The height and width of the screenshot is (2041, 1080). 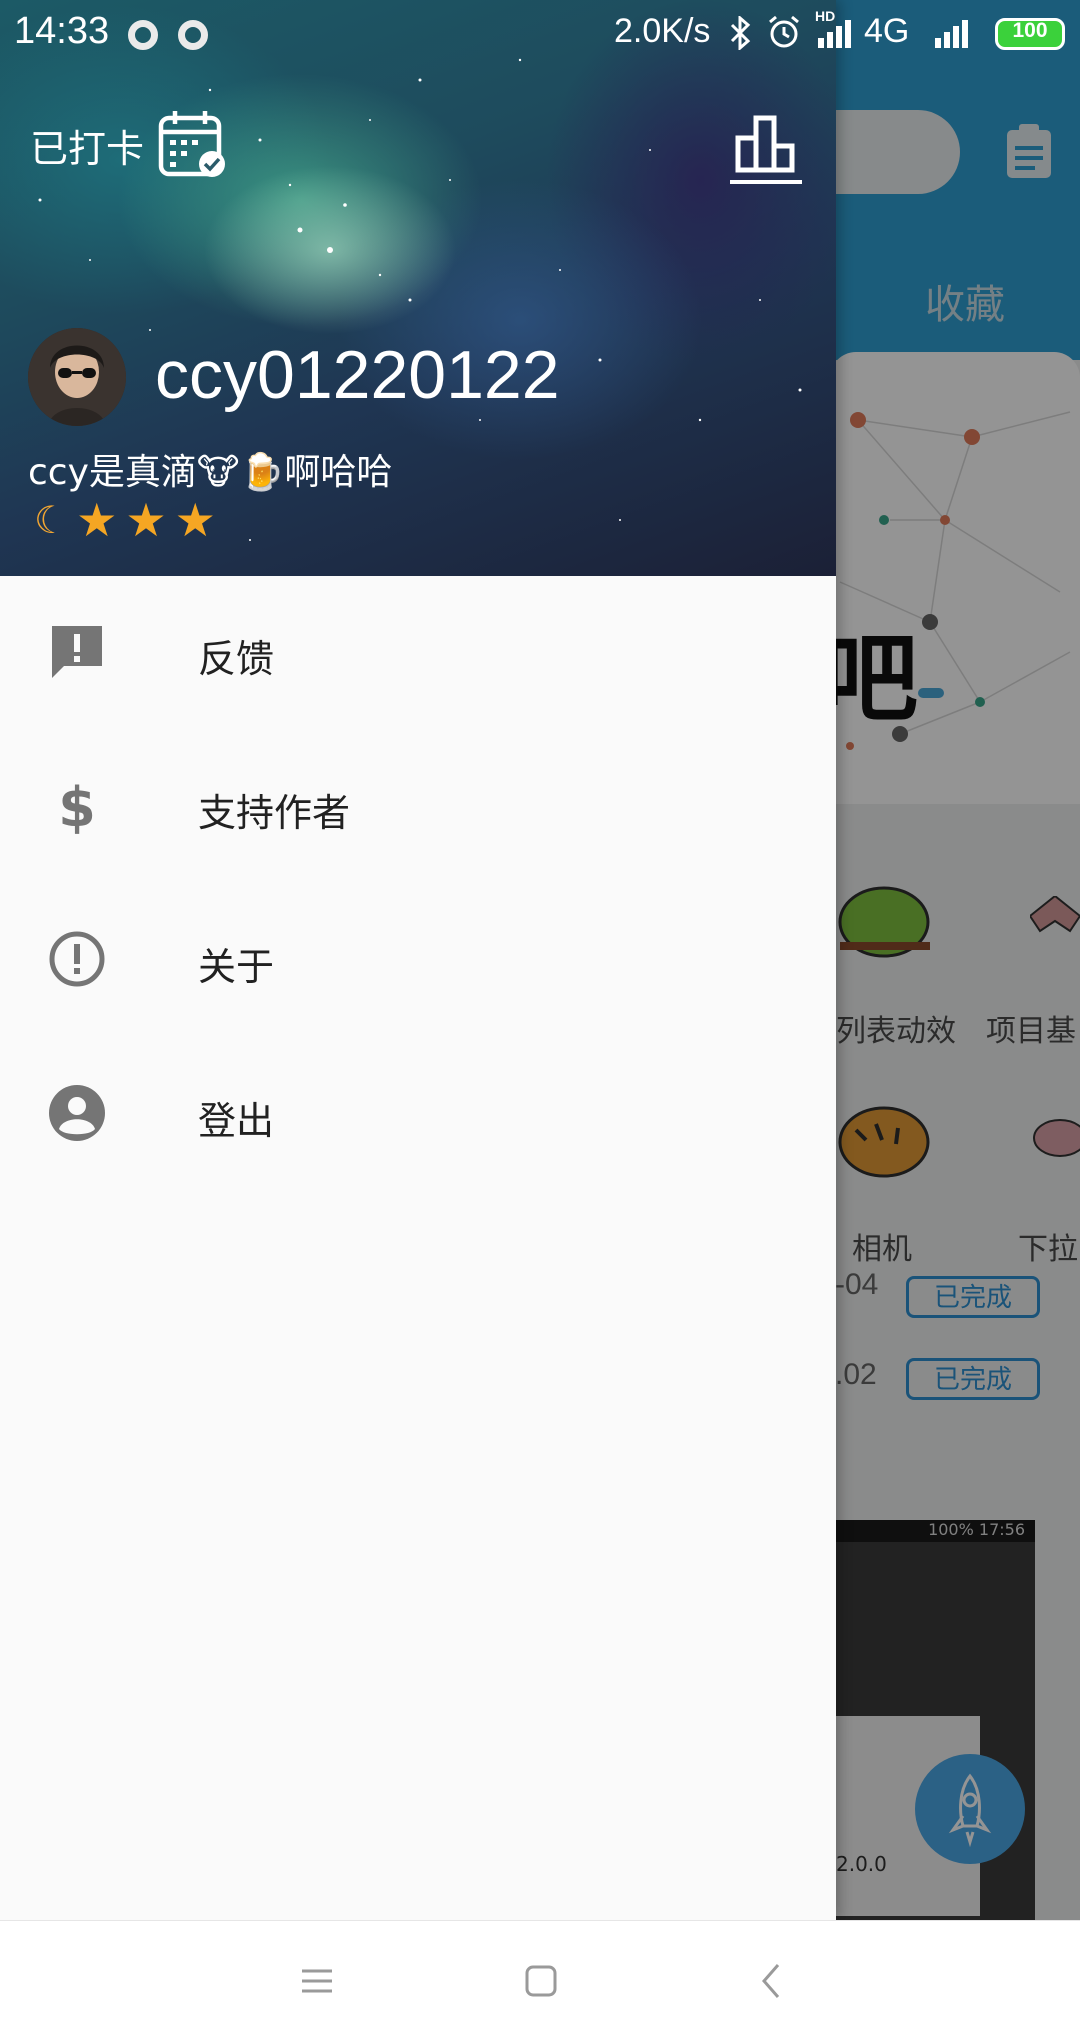 What do you see at coordinates (236, 967) in the screenshot?
I see `menu-label-about: 关于` at bounding box center [236, 967].